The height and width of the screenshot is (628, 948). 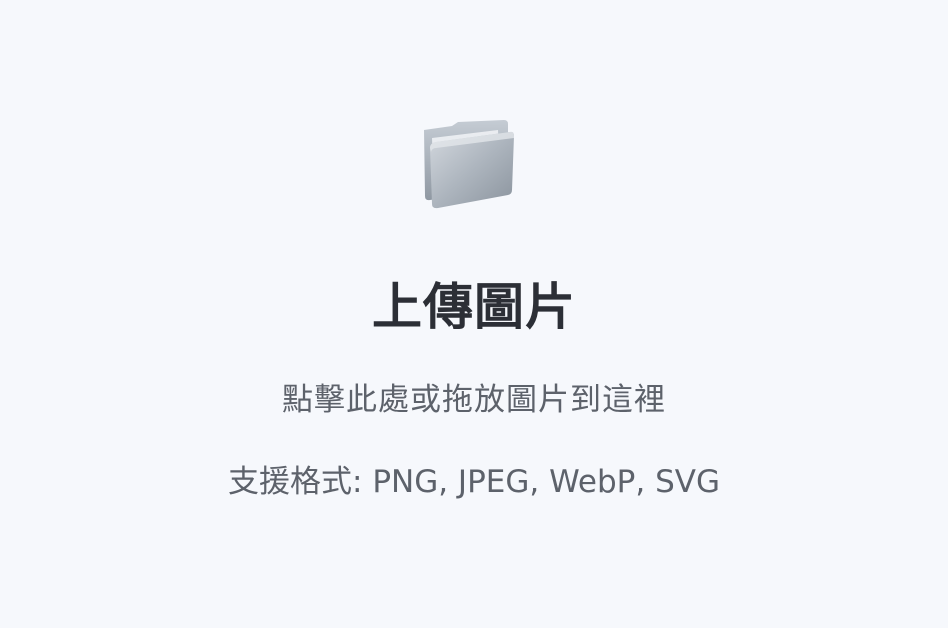 I want to click on supported-formats: 支援格式: PNG, JPEG, WebP, SVG, so click(x=474, y=482).